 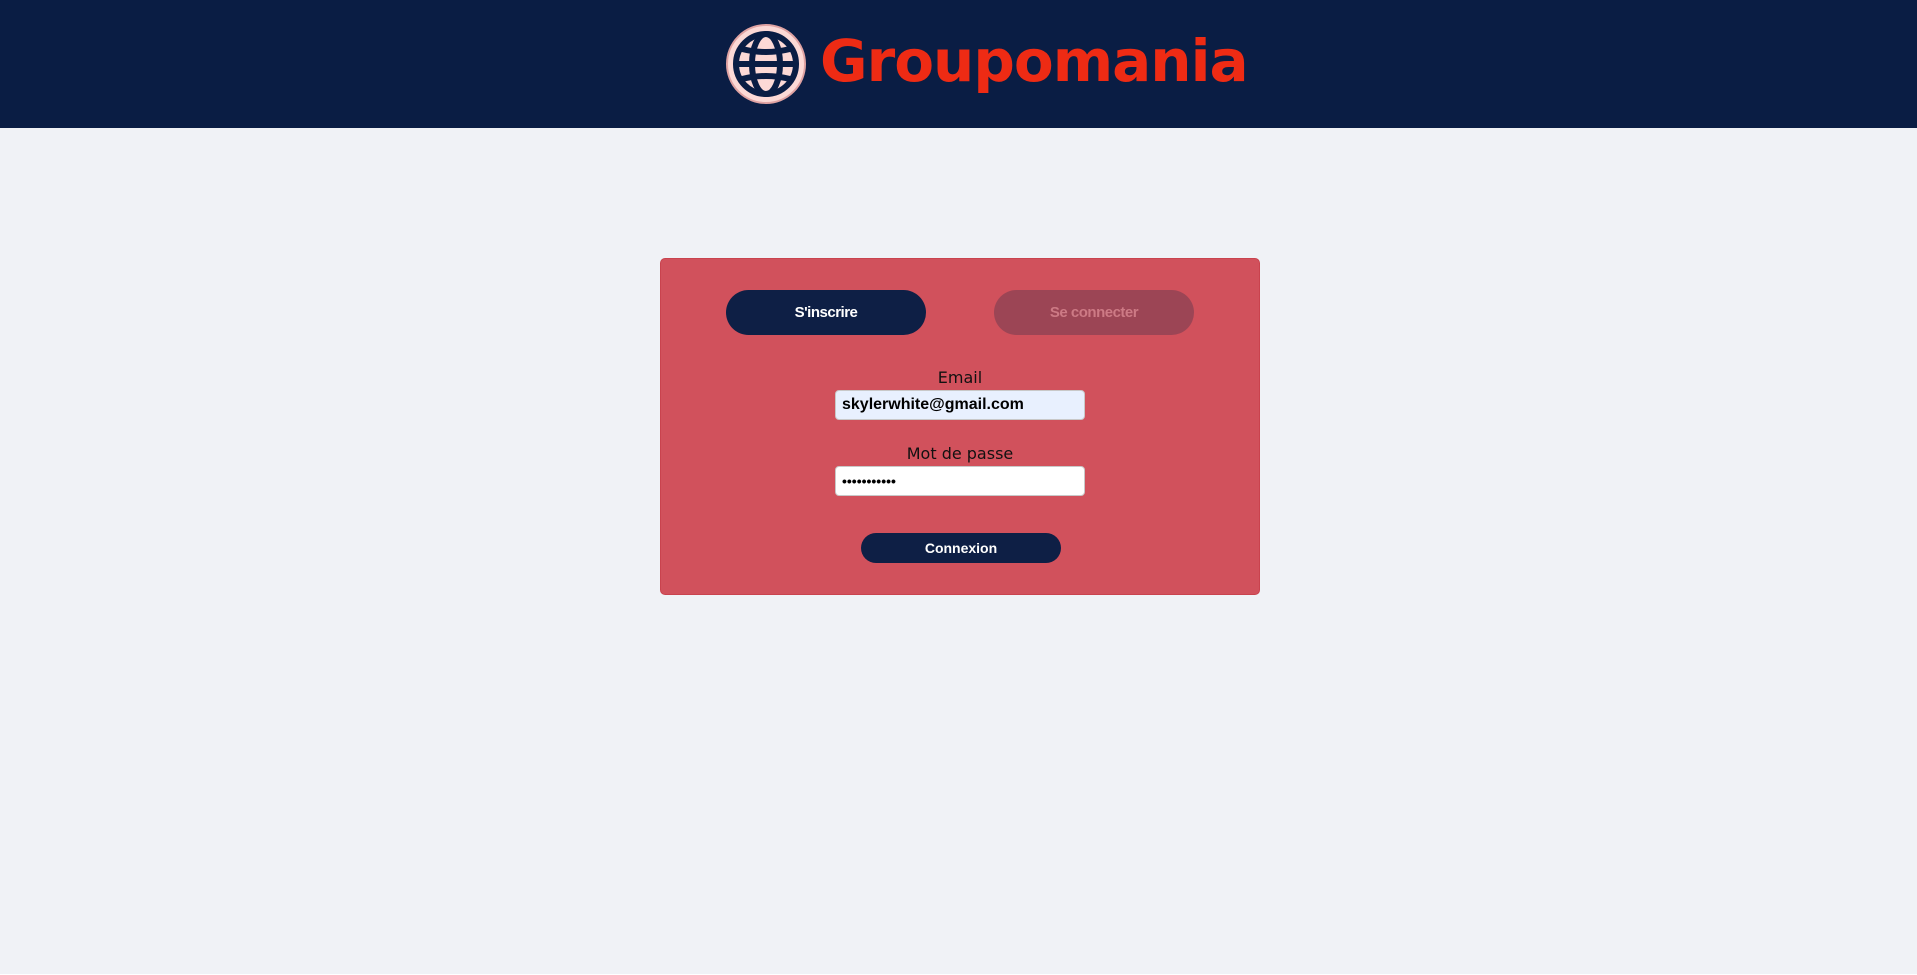 What do you see at coordinates (960, 377) in the screenshot?
I see `email-label: Email` at bounding box center [960, 377].